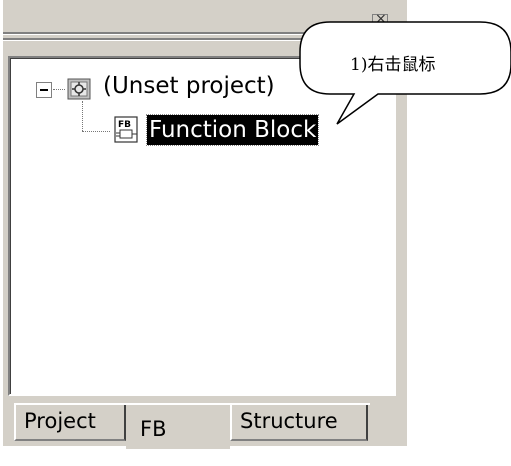 Image resolution: width=511 pixels, height=466 pixels. I want to click on tab-structure: Structure, so click(299, 423).